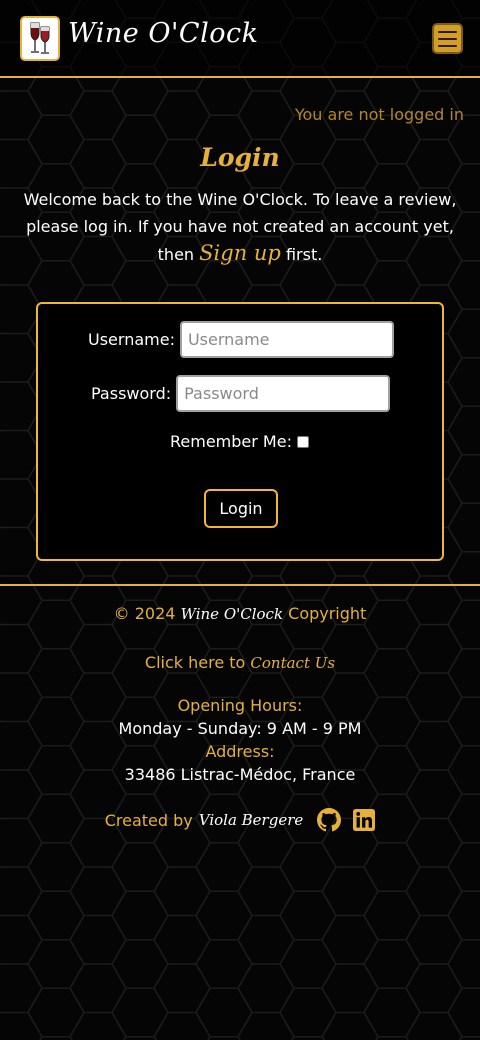 The height and width of the screenshot is (1040, 480). Describe the element at coordinates (148, 820) in the screenshot. I see `created-prefix: Created by` at that location.